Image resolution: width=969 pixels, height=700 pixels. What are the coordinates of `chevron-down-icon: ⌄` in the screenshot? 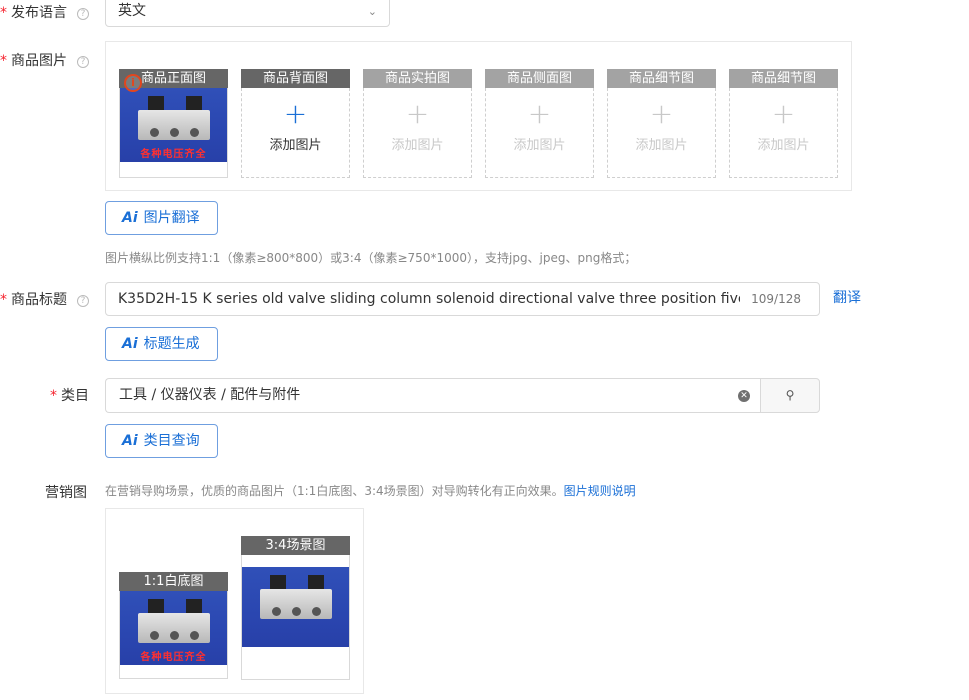 It's located at (372, 11).